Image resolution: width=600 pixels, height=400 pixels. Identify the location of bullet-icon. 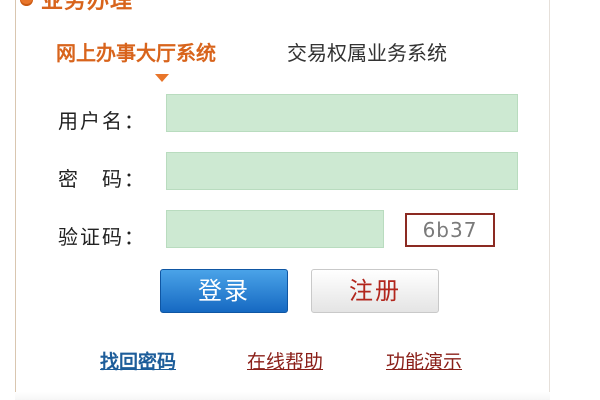
(26, 3).